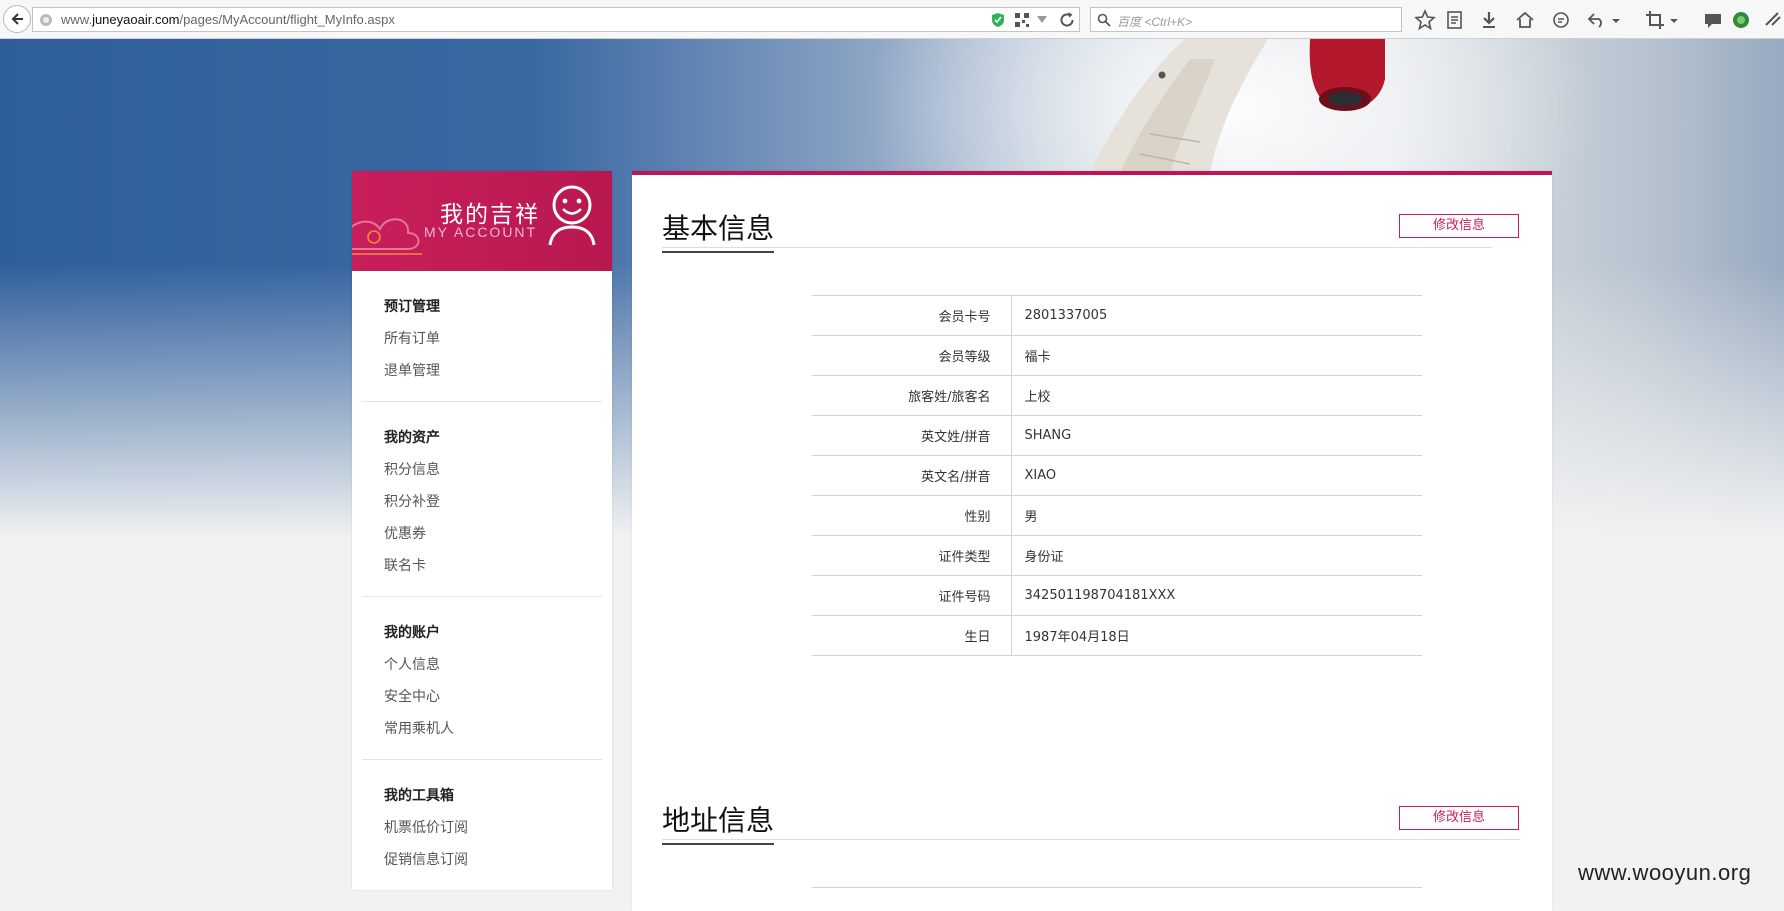 The height and width of the screenshot is (911, 1784). I want to click on crop-dropdown-icon, so click(1674, 20).